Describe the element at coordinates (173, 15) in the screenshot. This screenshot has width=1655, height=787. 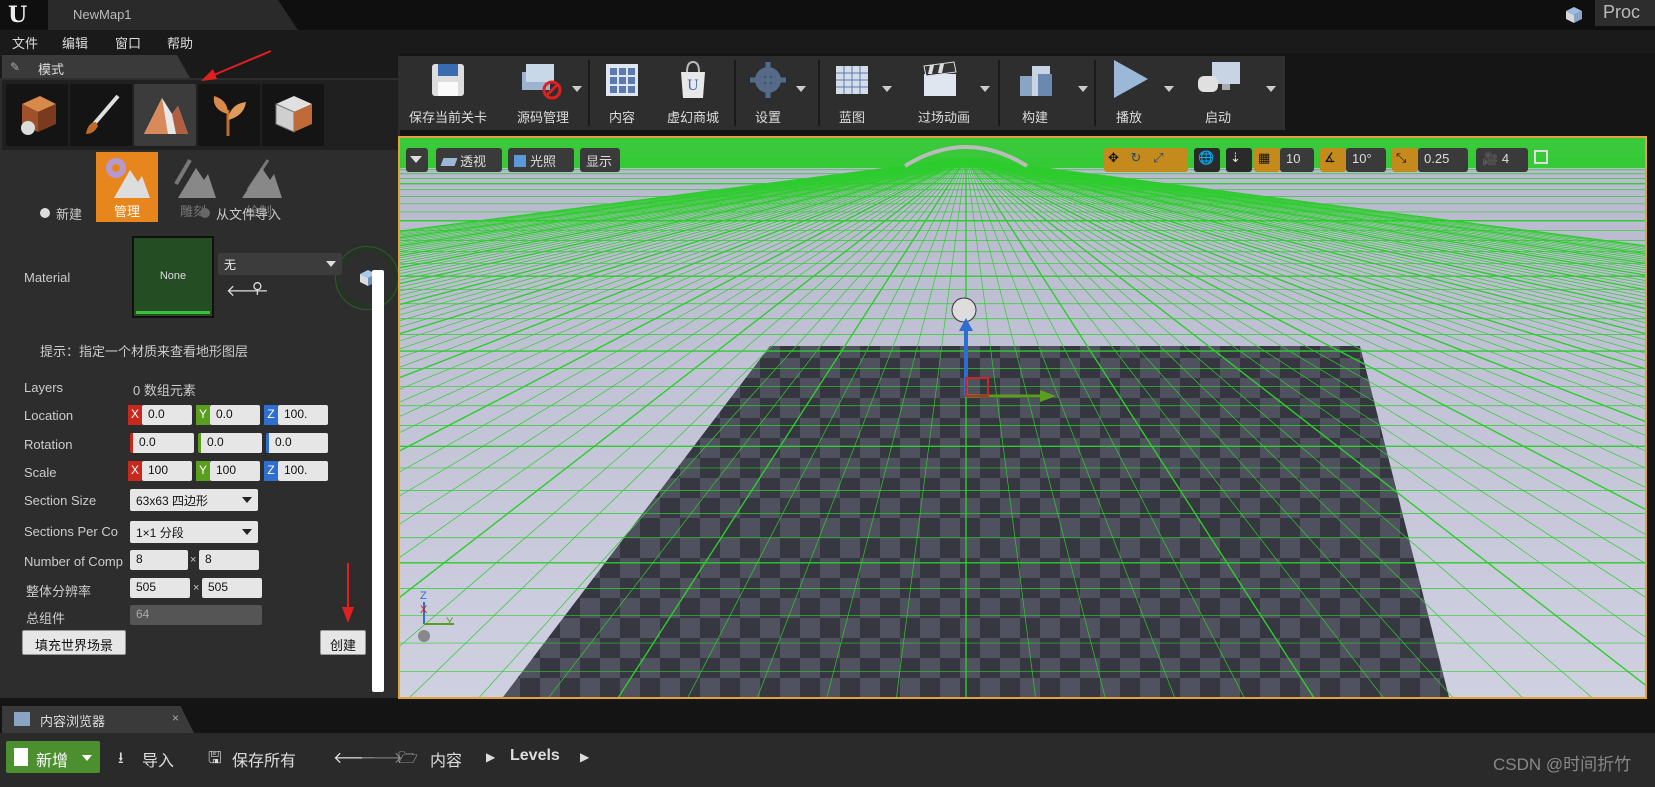
I see `tab-map: NewMap1` at that location.